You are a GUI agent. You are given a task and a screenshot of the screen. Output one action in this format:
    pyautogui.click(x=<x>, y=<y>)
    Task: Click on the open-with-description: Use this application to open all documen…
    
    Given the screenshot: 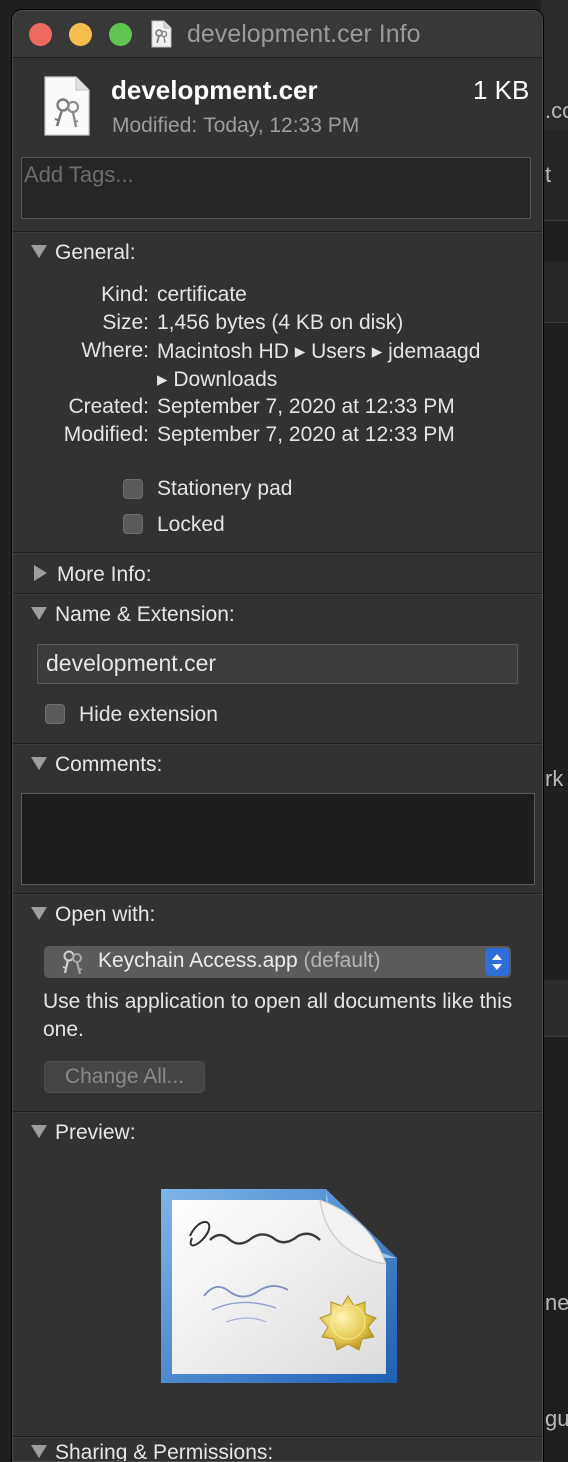 What is the action you would take?
    pyautogui.click(x=278, y=1015)
    